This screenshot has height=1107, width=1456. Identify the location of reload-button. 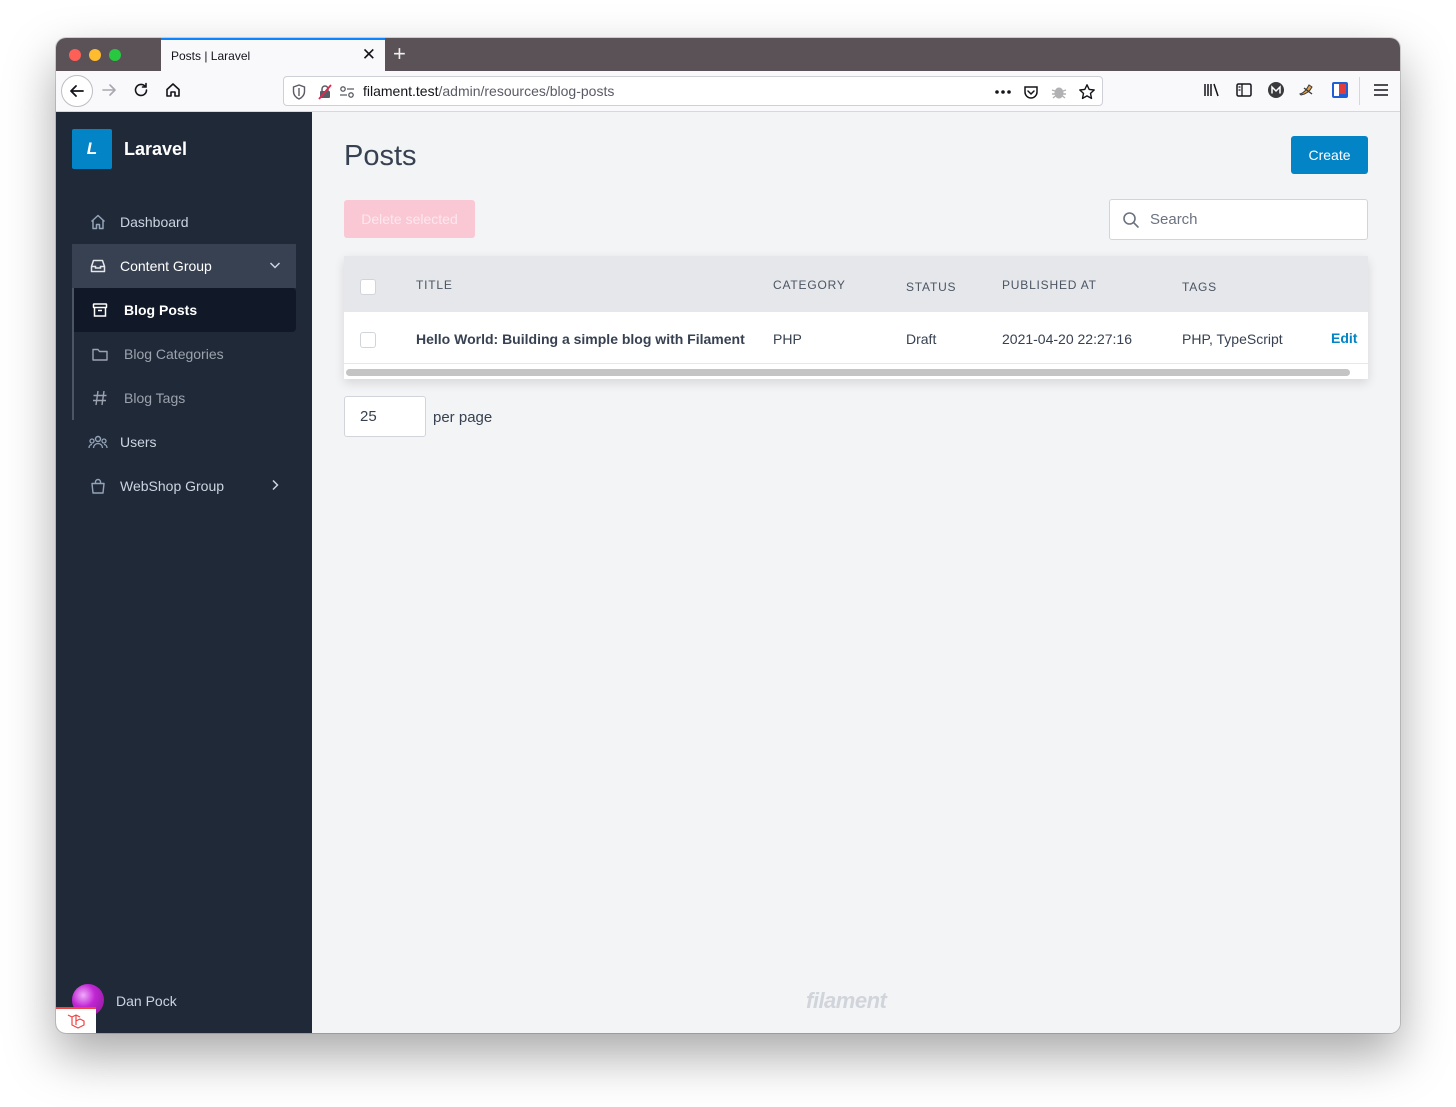
(141, 90).